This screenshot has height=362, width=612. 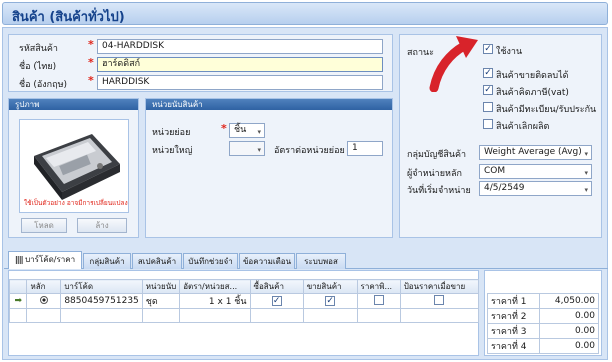 I want to click on price-label: ราคาที่ 3, so click(x=513, y=331).